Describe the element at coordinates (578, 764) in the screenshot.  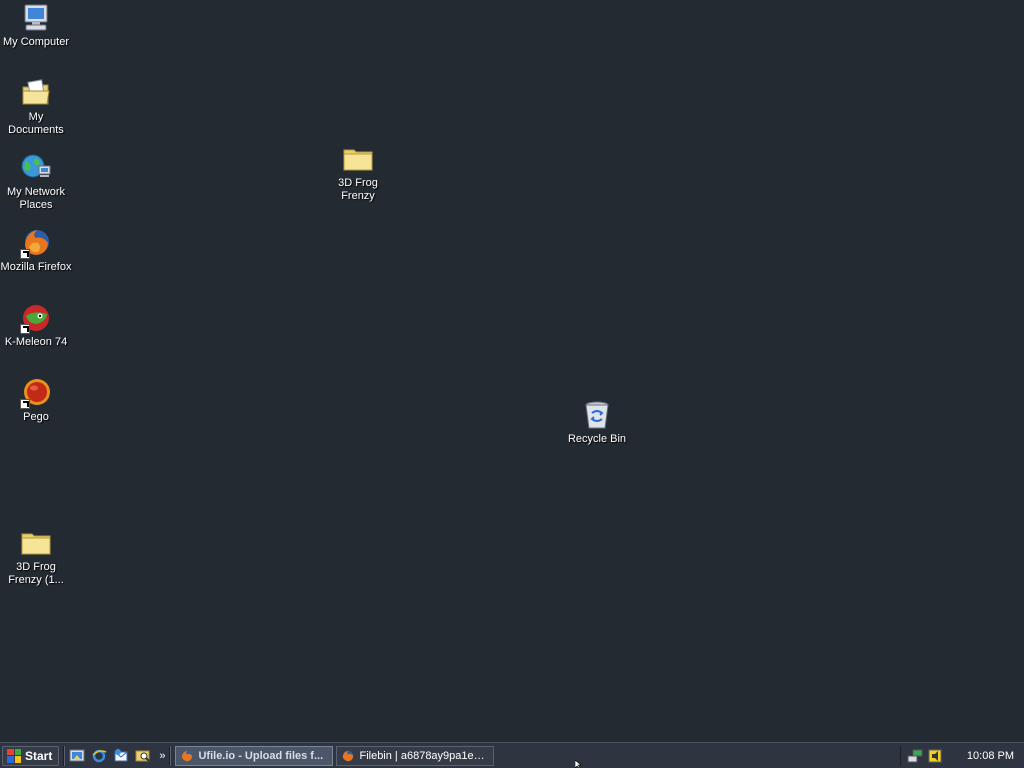
I see `mouse-cursor-icon` at that location.